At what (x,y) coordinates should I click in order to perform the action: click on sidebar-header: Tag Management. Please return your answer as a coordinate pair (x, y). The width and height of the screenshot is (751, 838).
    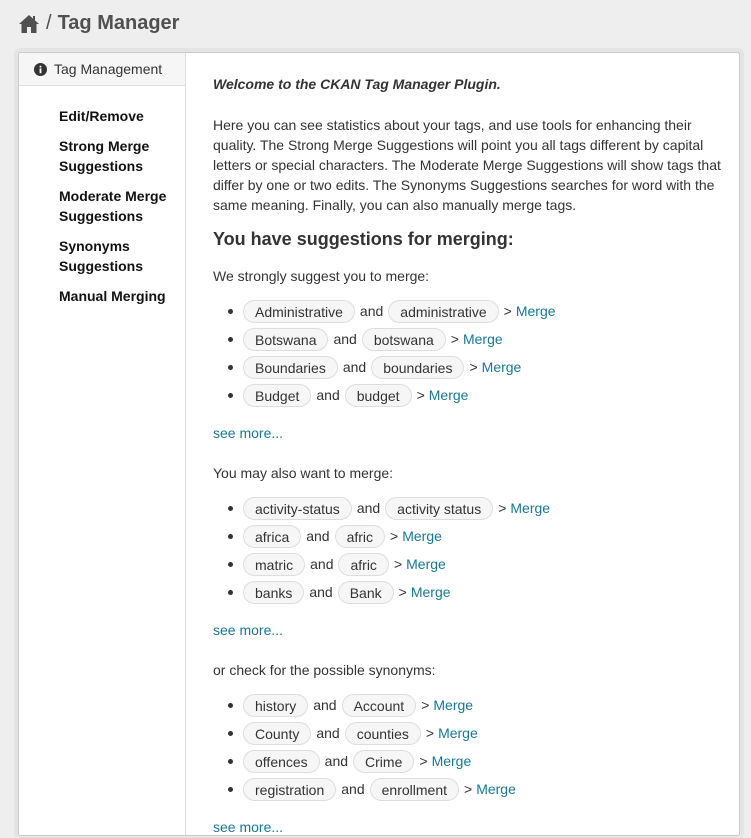
    Looking at the image, I should click on (102, 69).